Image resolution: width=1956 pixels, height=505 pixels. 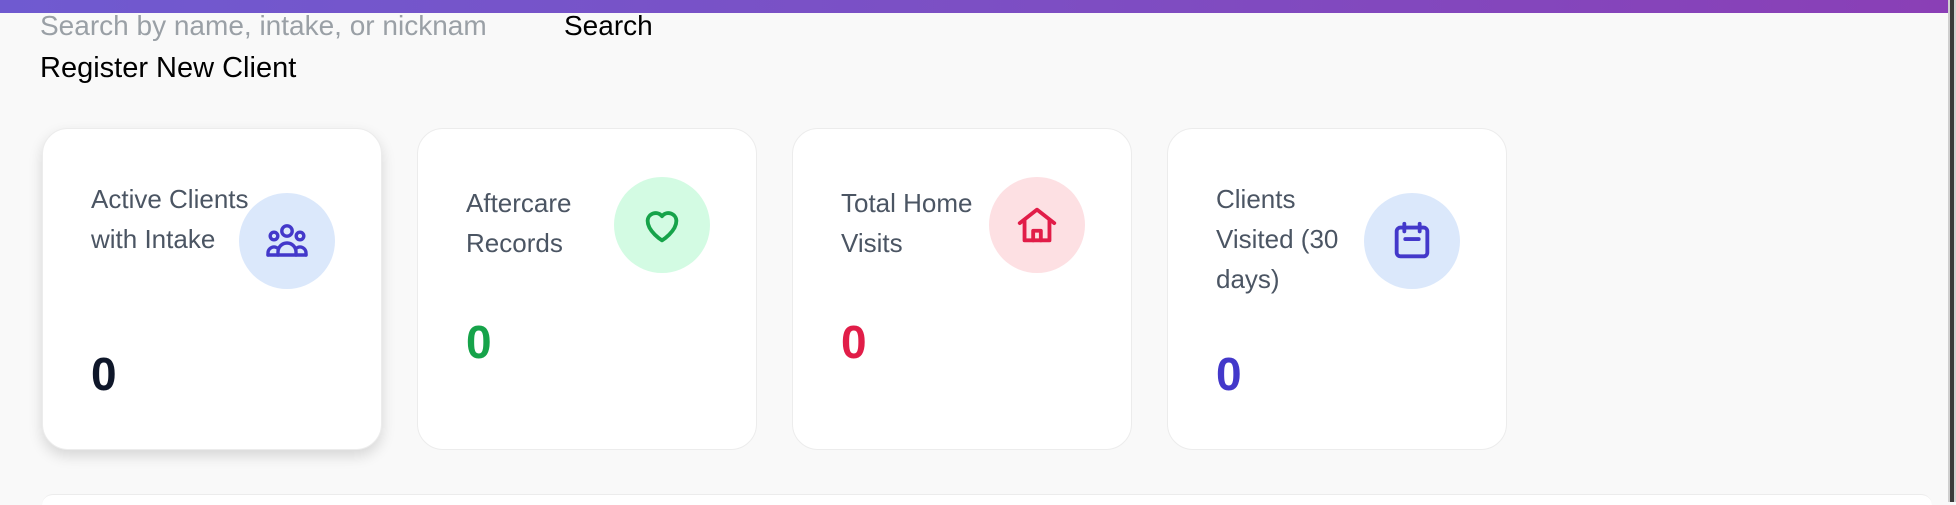 I want to click on stat-label: Clients Visited (30 days), so click(x=1277, y=239).